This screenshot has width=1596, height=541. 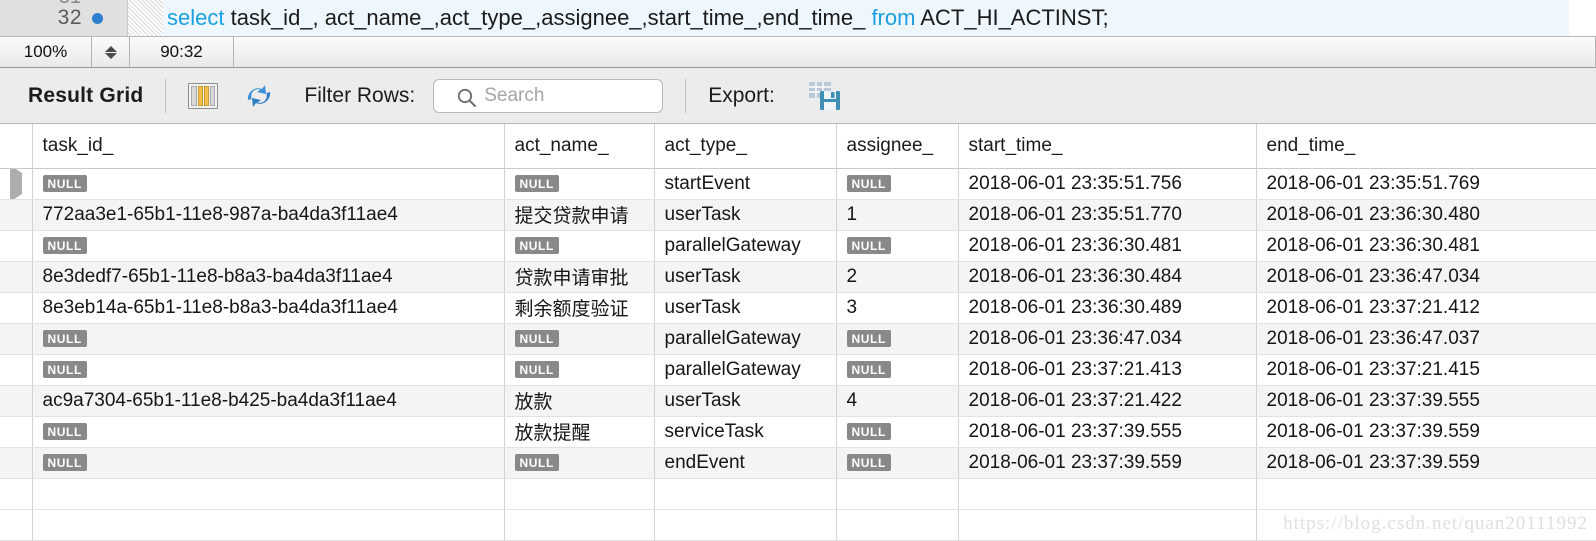 What do you see at coordinates (745, 184) in the screenshot?
I see `cell-act-type: startEvent` at bounding box center [745, 184].